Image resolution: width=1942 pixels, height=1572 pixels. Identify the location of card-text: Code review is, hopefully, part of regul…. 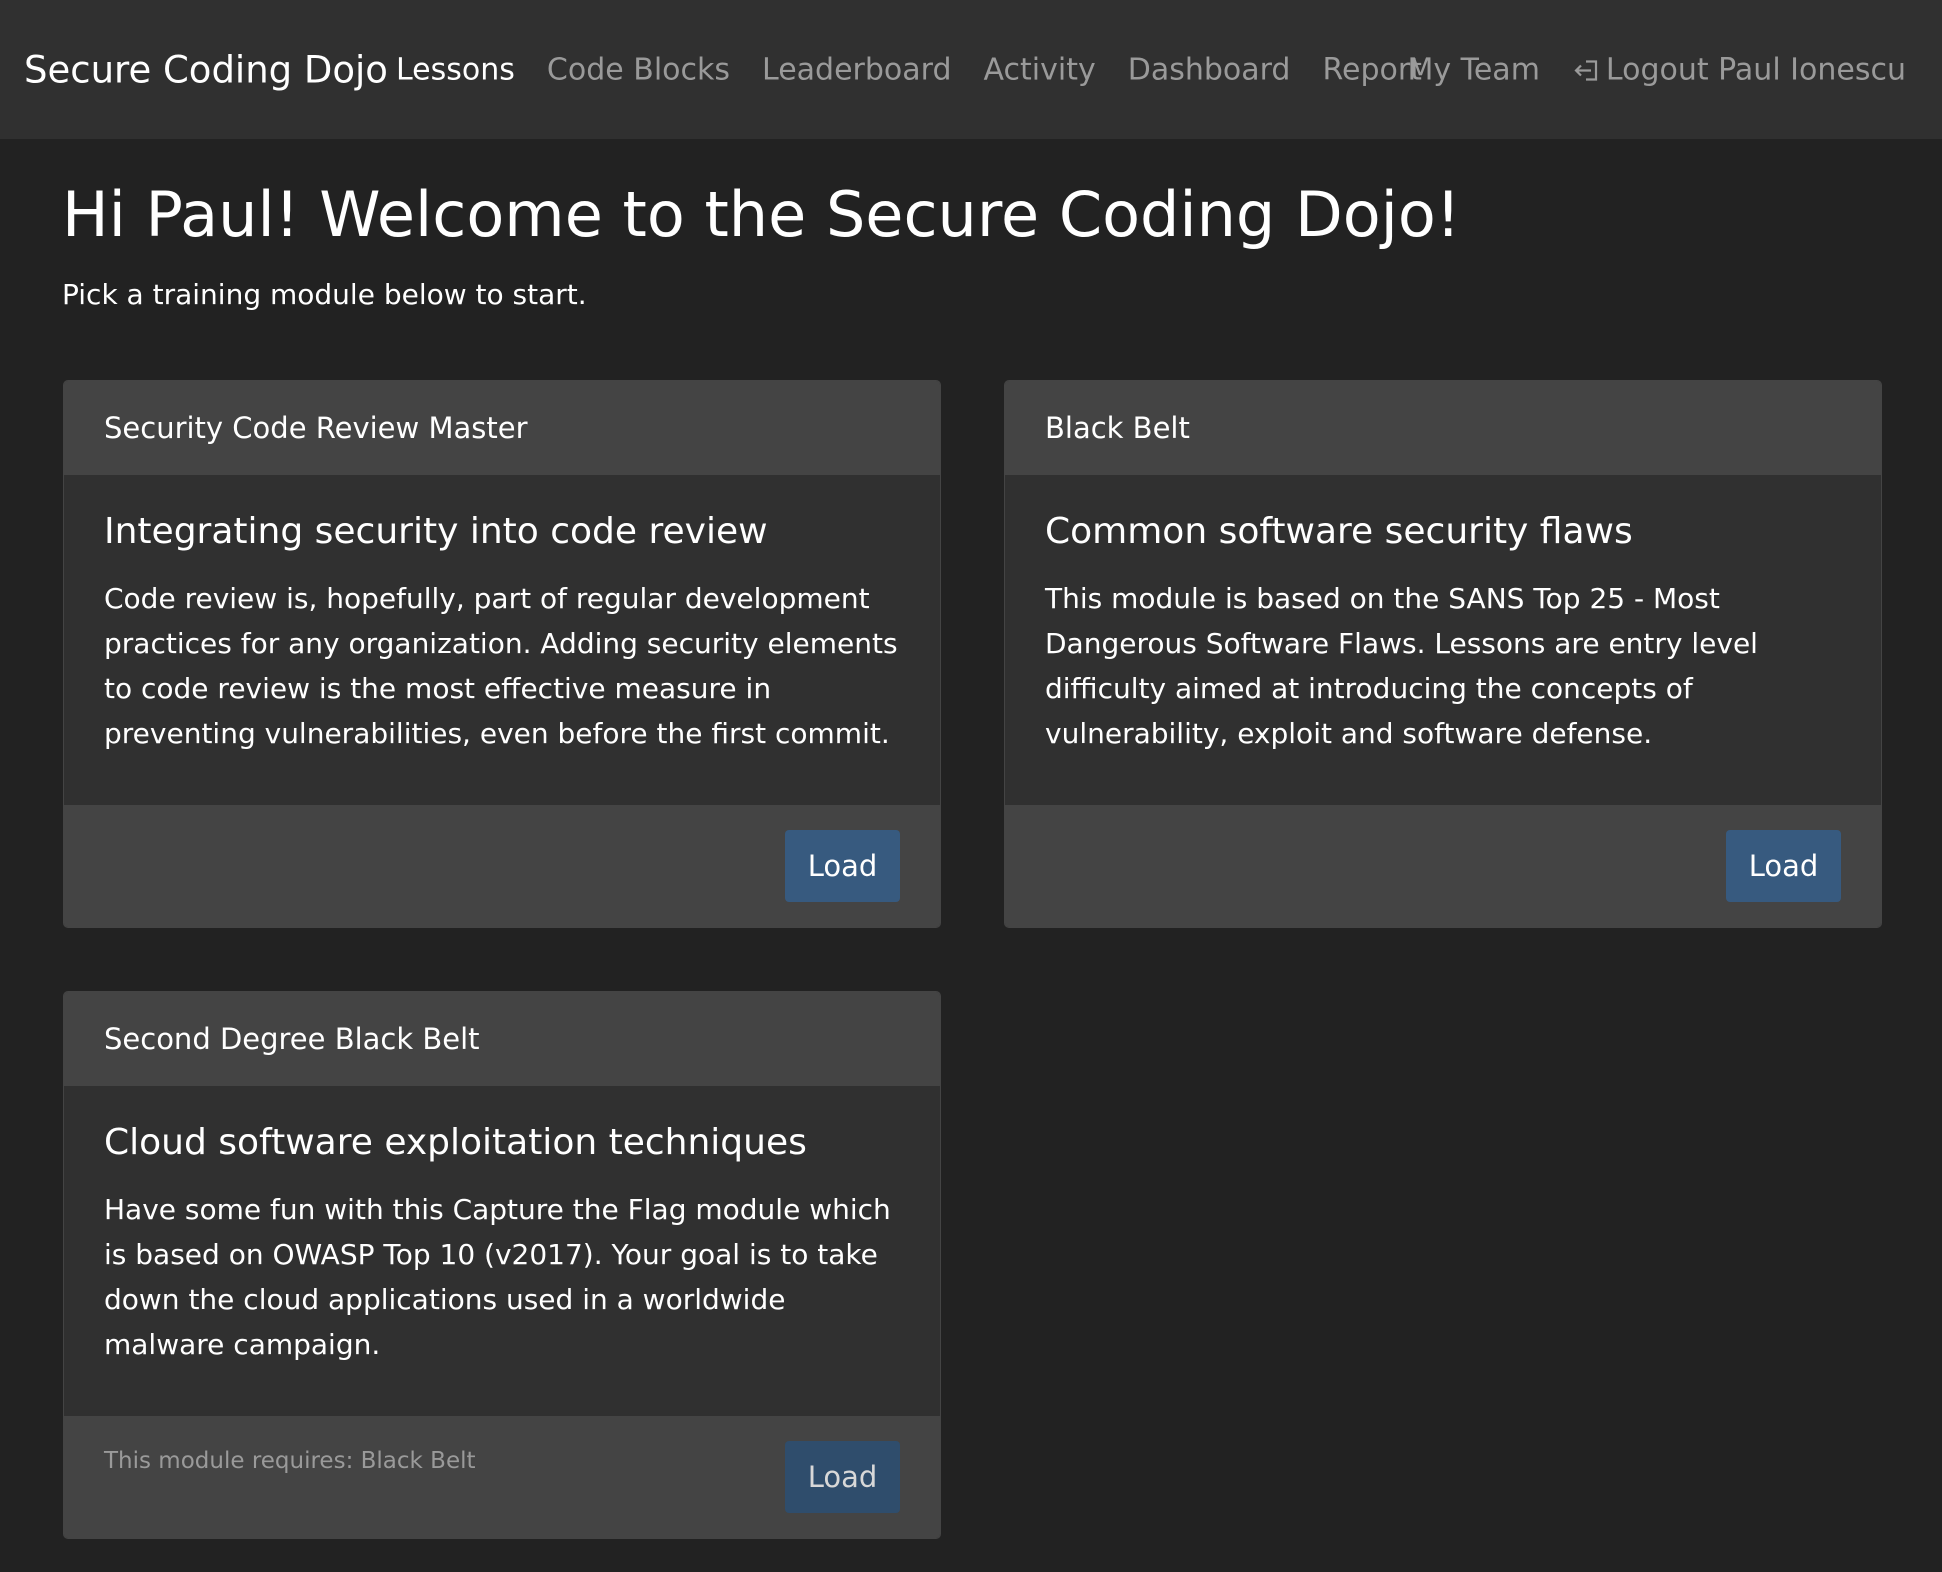
(501, 666).